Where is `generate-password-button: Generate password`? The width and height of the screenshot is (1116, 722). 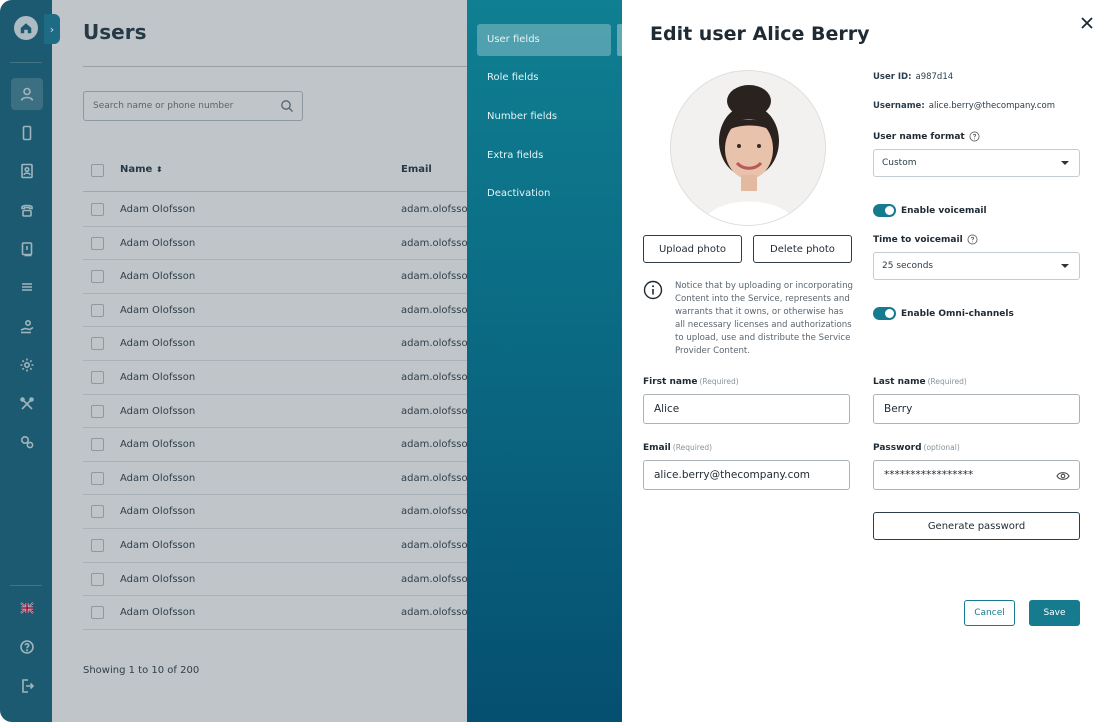
generate-password-button: Generate password is located at coordinates (976, 526).